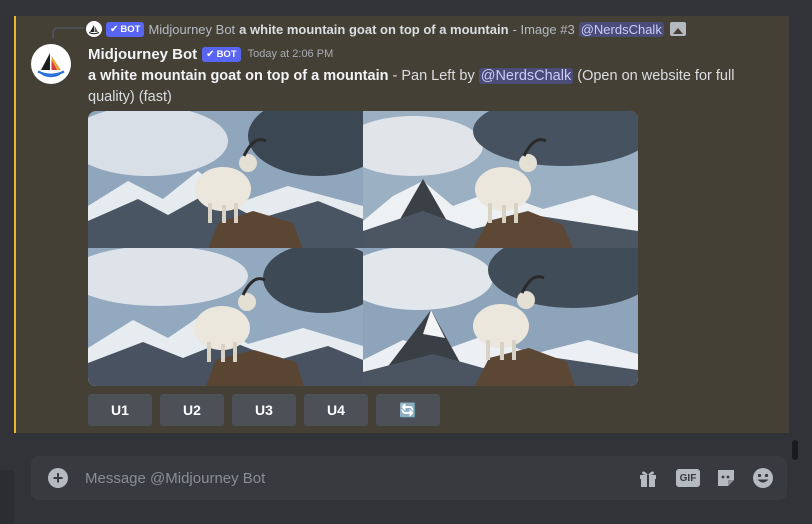 This screenshot has width=812, height=524. I want to click on reroll-button: 🔄, so click(408, 410).